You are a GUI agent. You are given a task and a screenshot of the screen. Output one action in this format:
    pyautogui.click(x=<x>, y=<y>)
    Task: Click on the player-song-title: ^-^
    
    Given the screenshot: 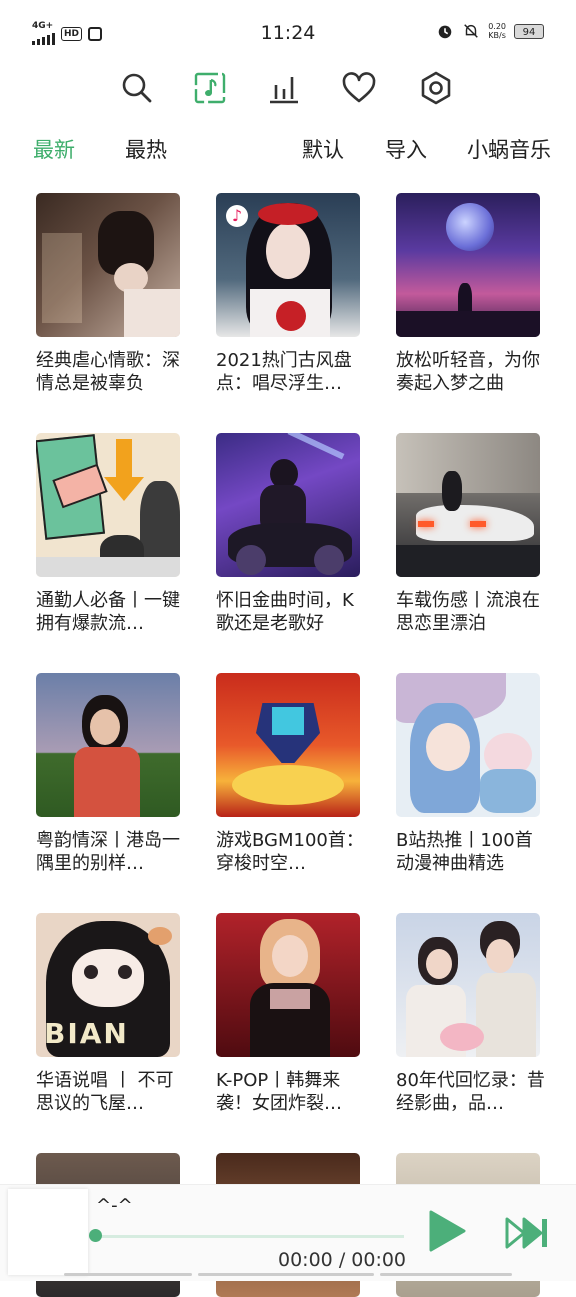 What is the action you would take?
    pyautogui.click(x=114, y=1205)
    